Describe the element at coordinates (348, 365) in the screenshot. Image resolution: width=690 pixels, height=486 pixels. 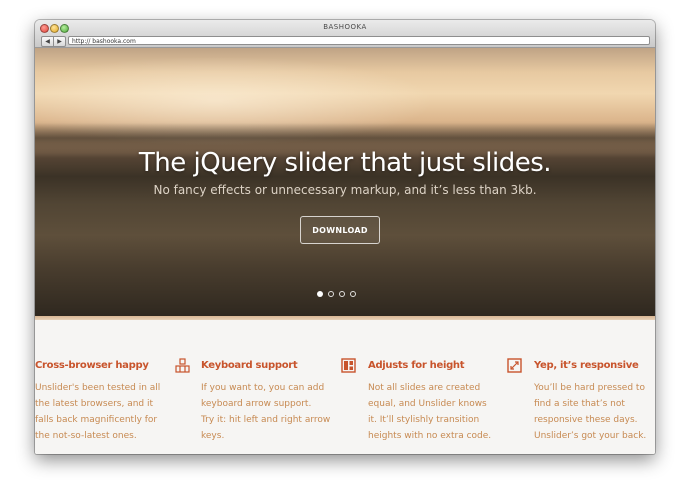
I see `layout-icon` at that location.